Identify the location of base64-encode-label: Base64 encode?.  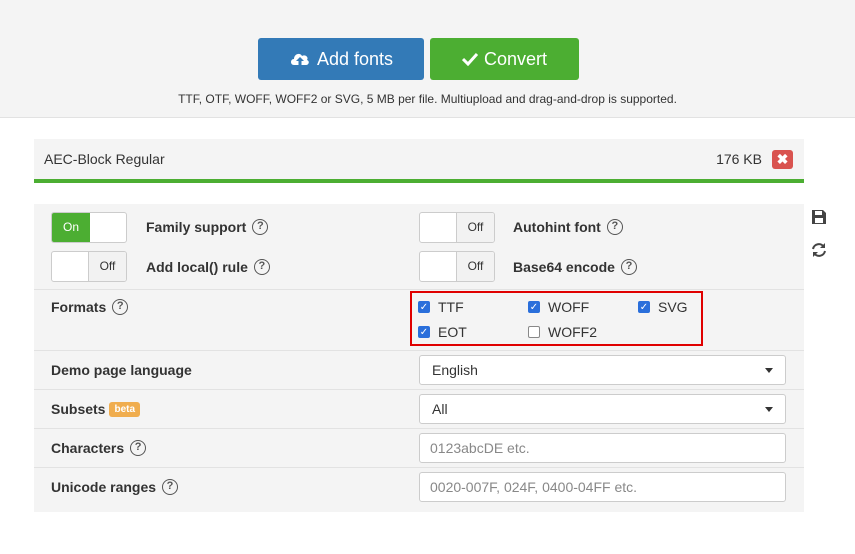
(575, 267).